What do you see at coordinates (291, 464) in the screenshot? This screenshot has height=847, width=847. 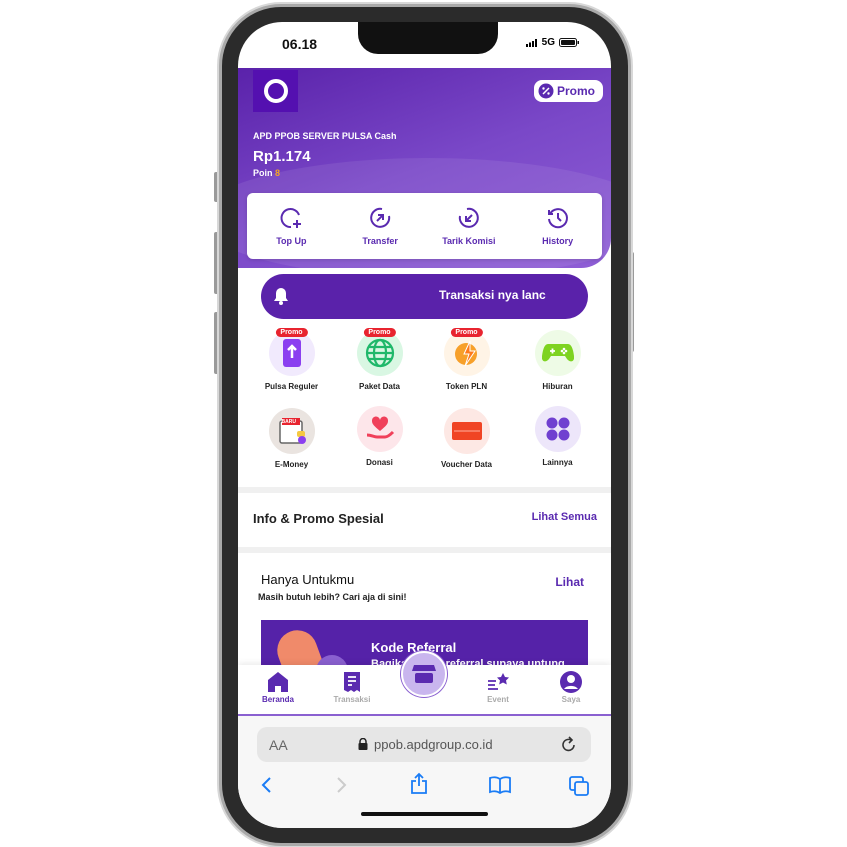 I see `service-label: E-Money` at bounding box center [291, 464].